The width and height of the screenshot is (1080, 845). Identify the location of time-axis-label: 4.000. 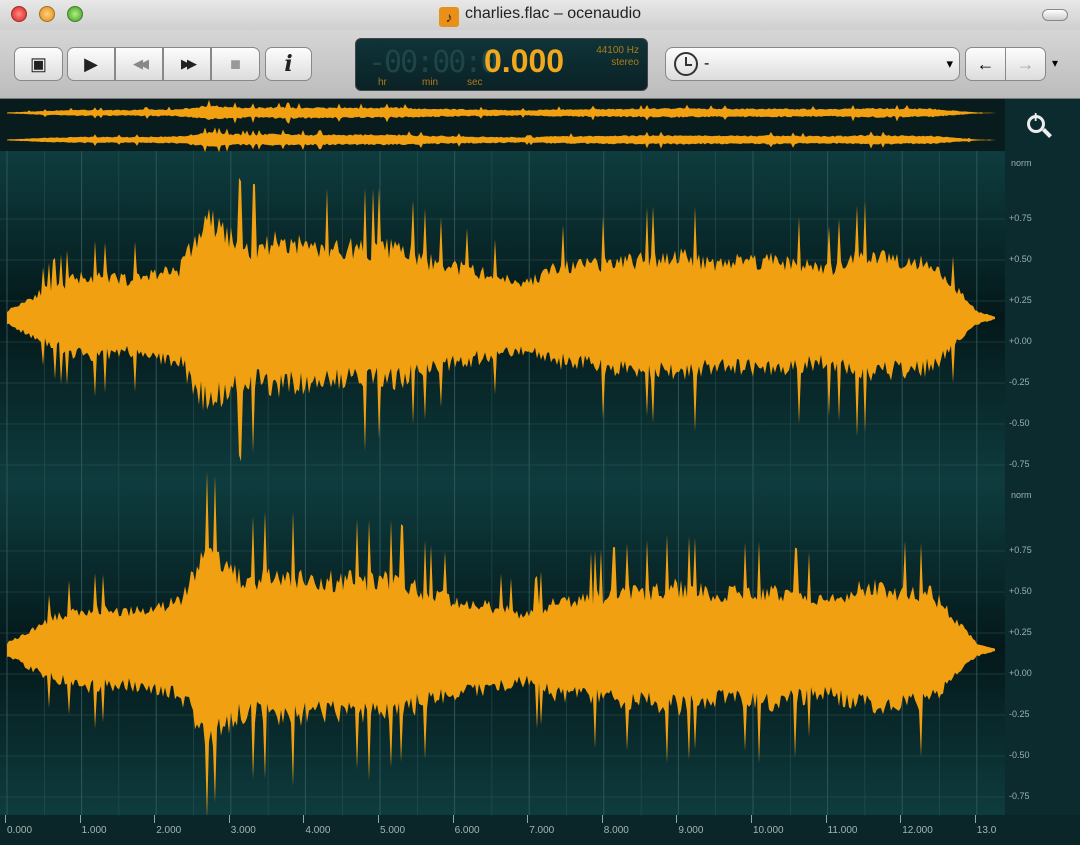
(318, 830).